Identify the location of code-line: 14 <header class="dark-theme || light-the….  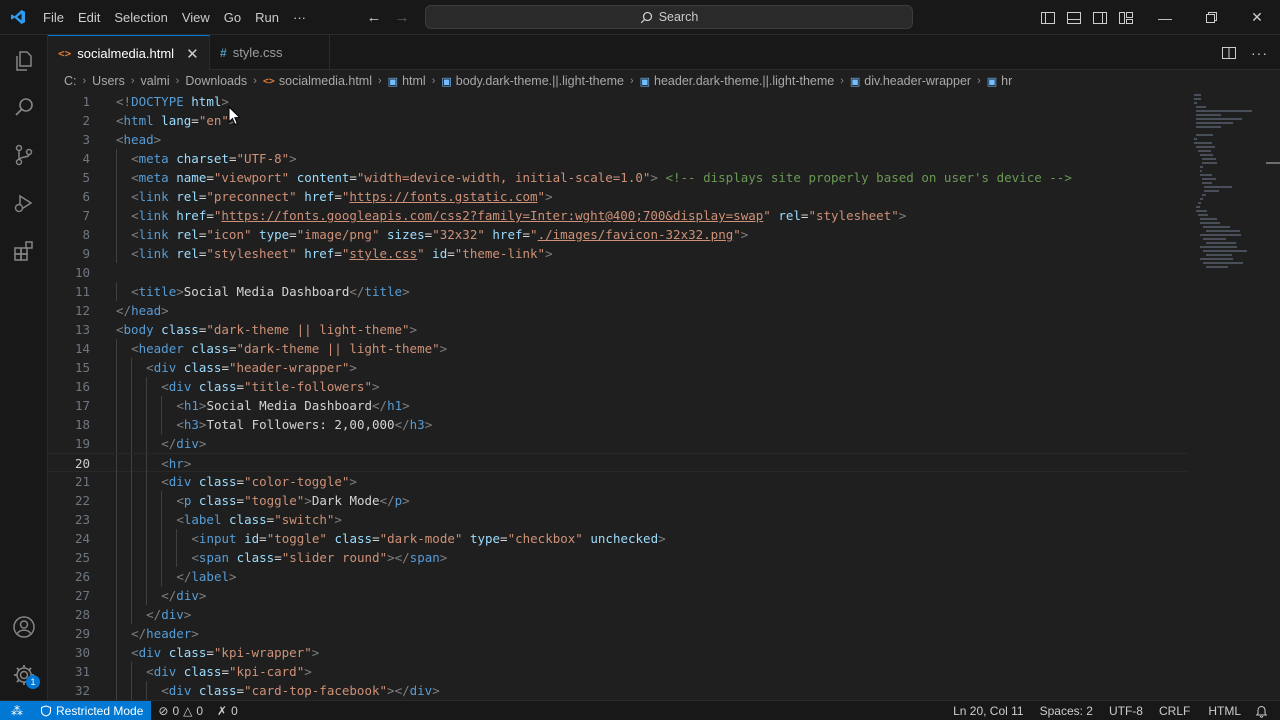
(618, 348).